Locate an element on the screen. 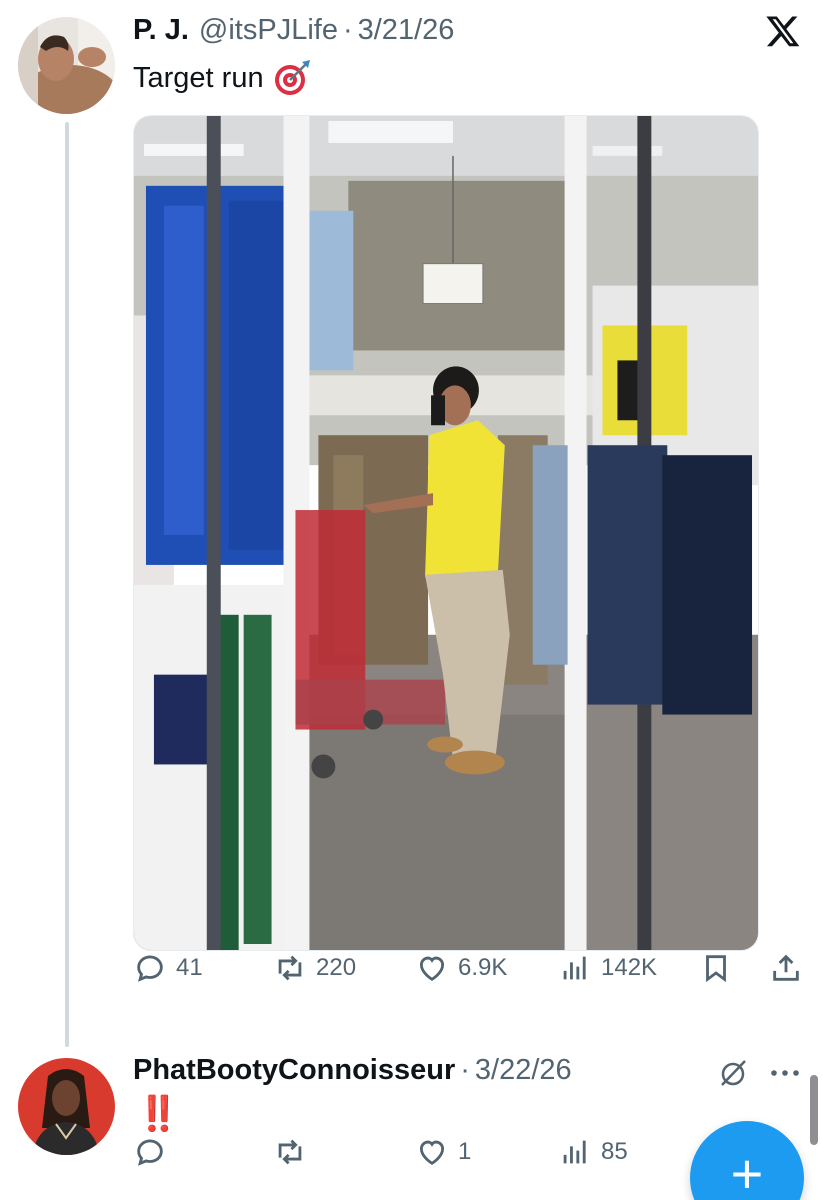 The image size is (823, 1200). tweet-header: P. J. @itsPJLife · 3/21/26 is located at coordinates (293, 30).